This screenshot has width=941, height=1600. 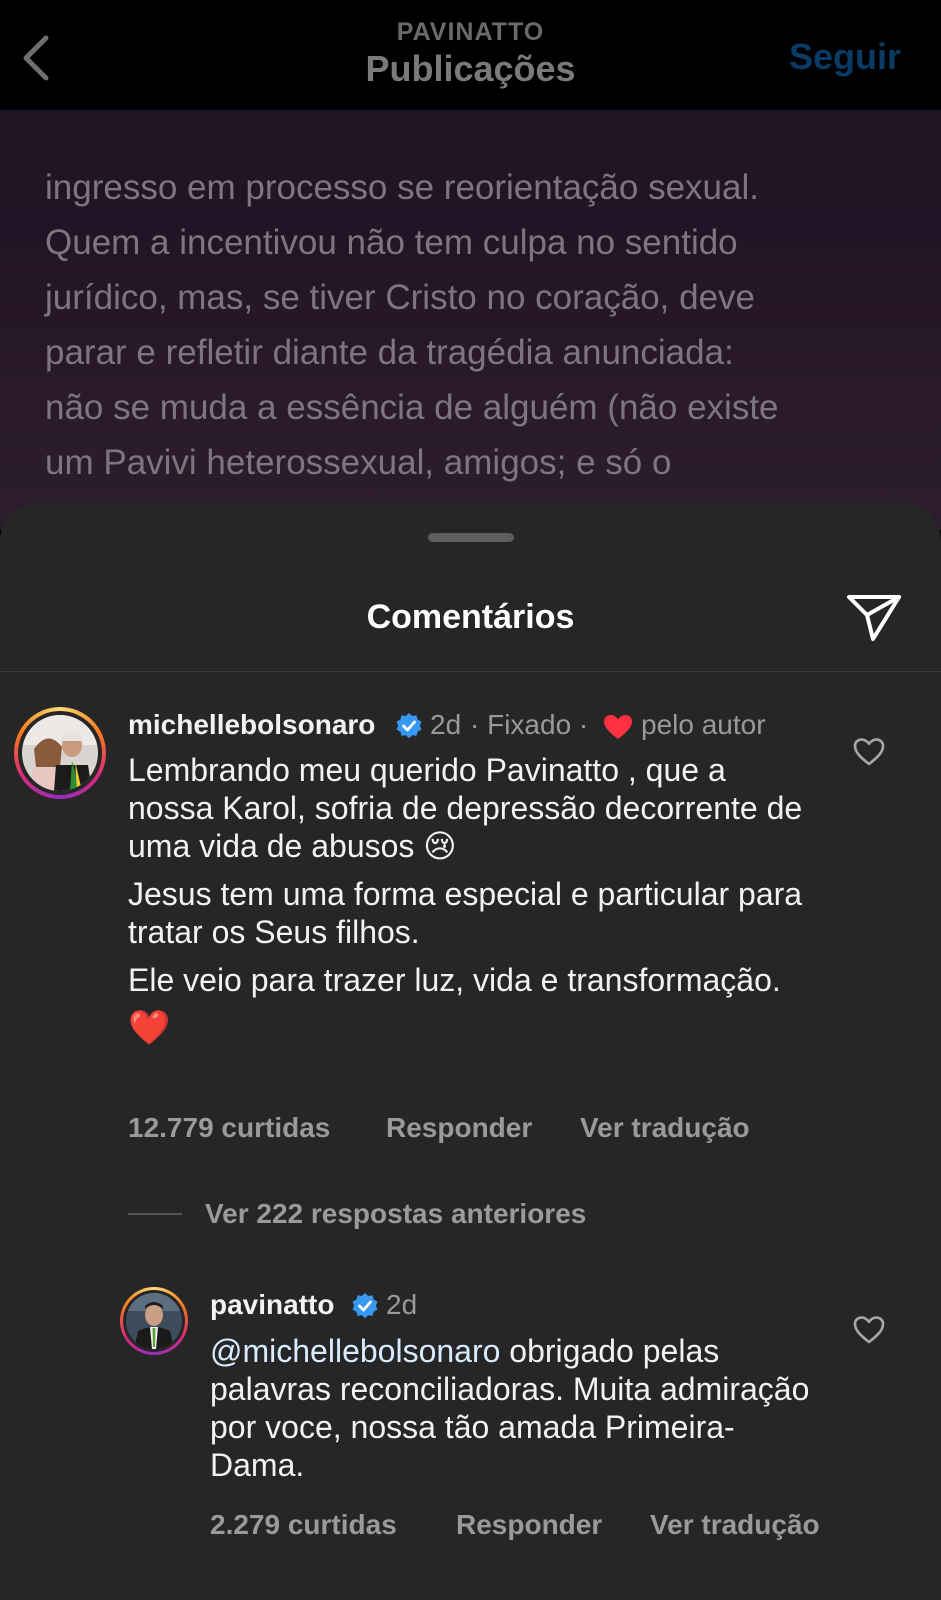 What do you see at coordinates (470, 617) in the screenshot?
I see `comments-title: Comentários` at bounding box center [470, 617].